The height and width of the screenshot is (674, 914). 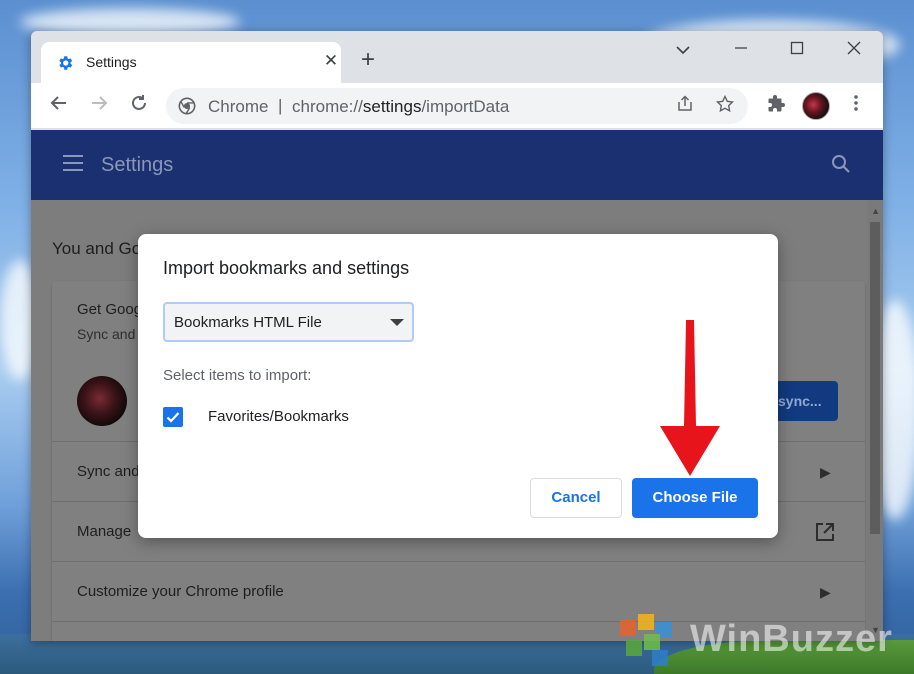 What do you see at coordinates (187, 106) in the screenshot?
I see `chrome-logo-icon` at bounding box center [187, 106].